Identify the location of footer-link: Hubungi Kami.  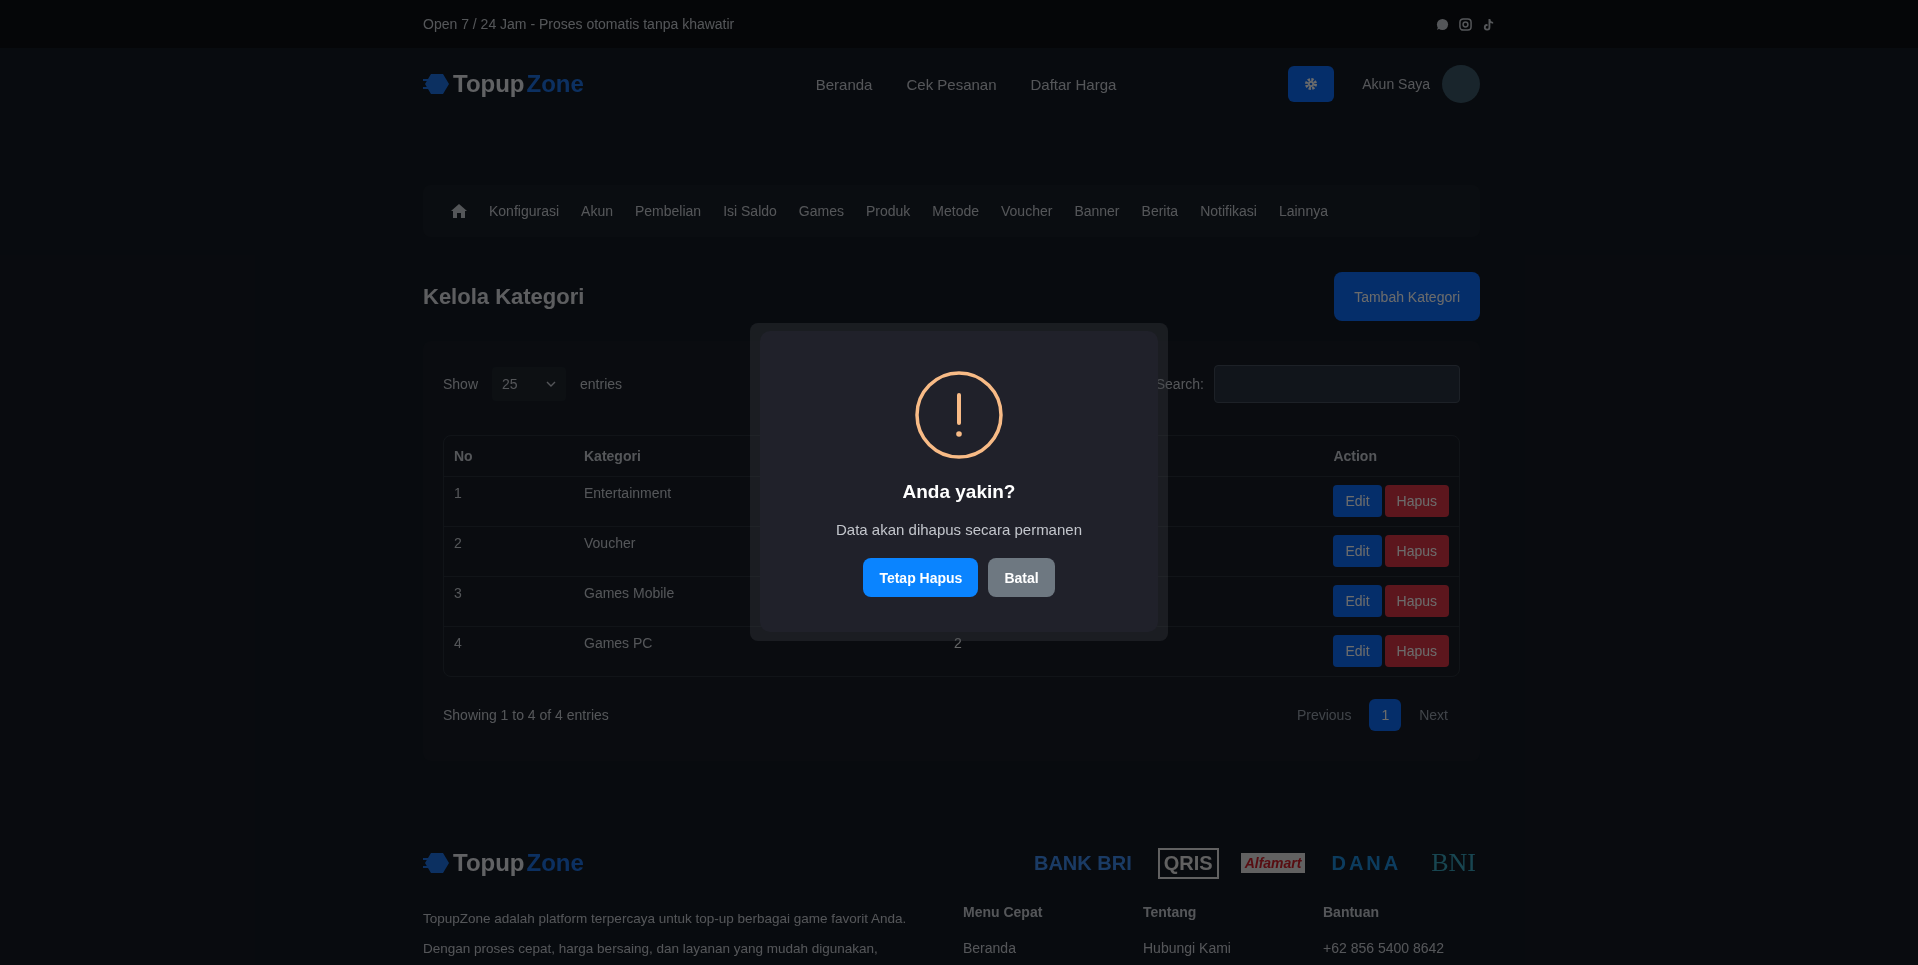
(1187, 948).